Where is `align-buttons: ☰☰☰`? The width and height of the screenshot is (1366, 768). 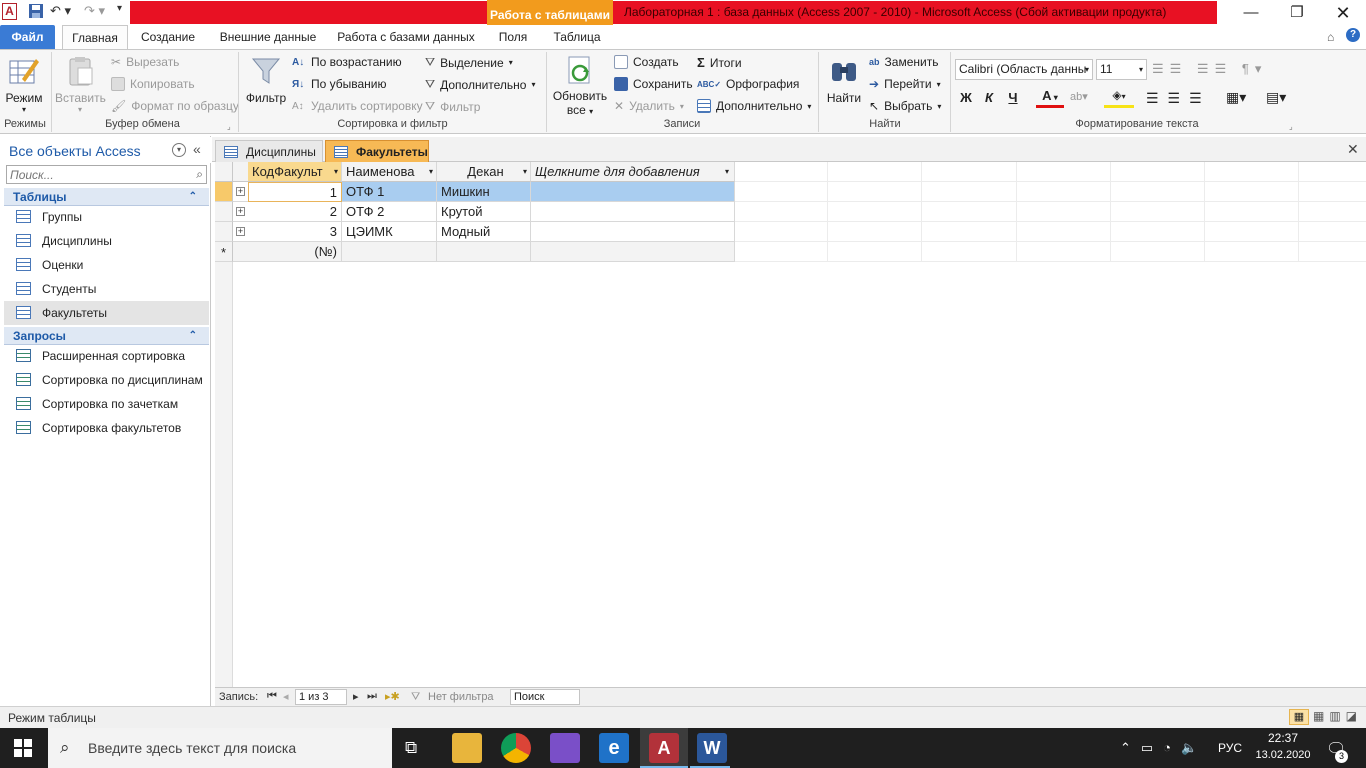 align-buttons: ☰☰☰ is located at coordinates (1178, 98).